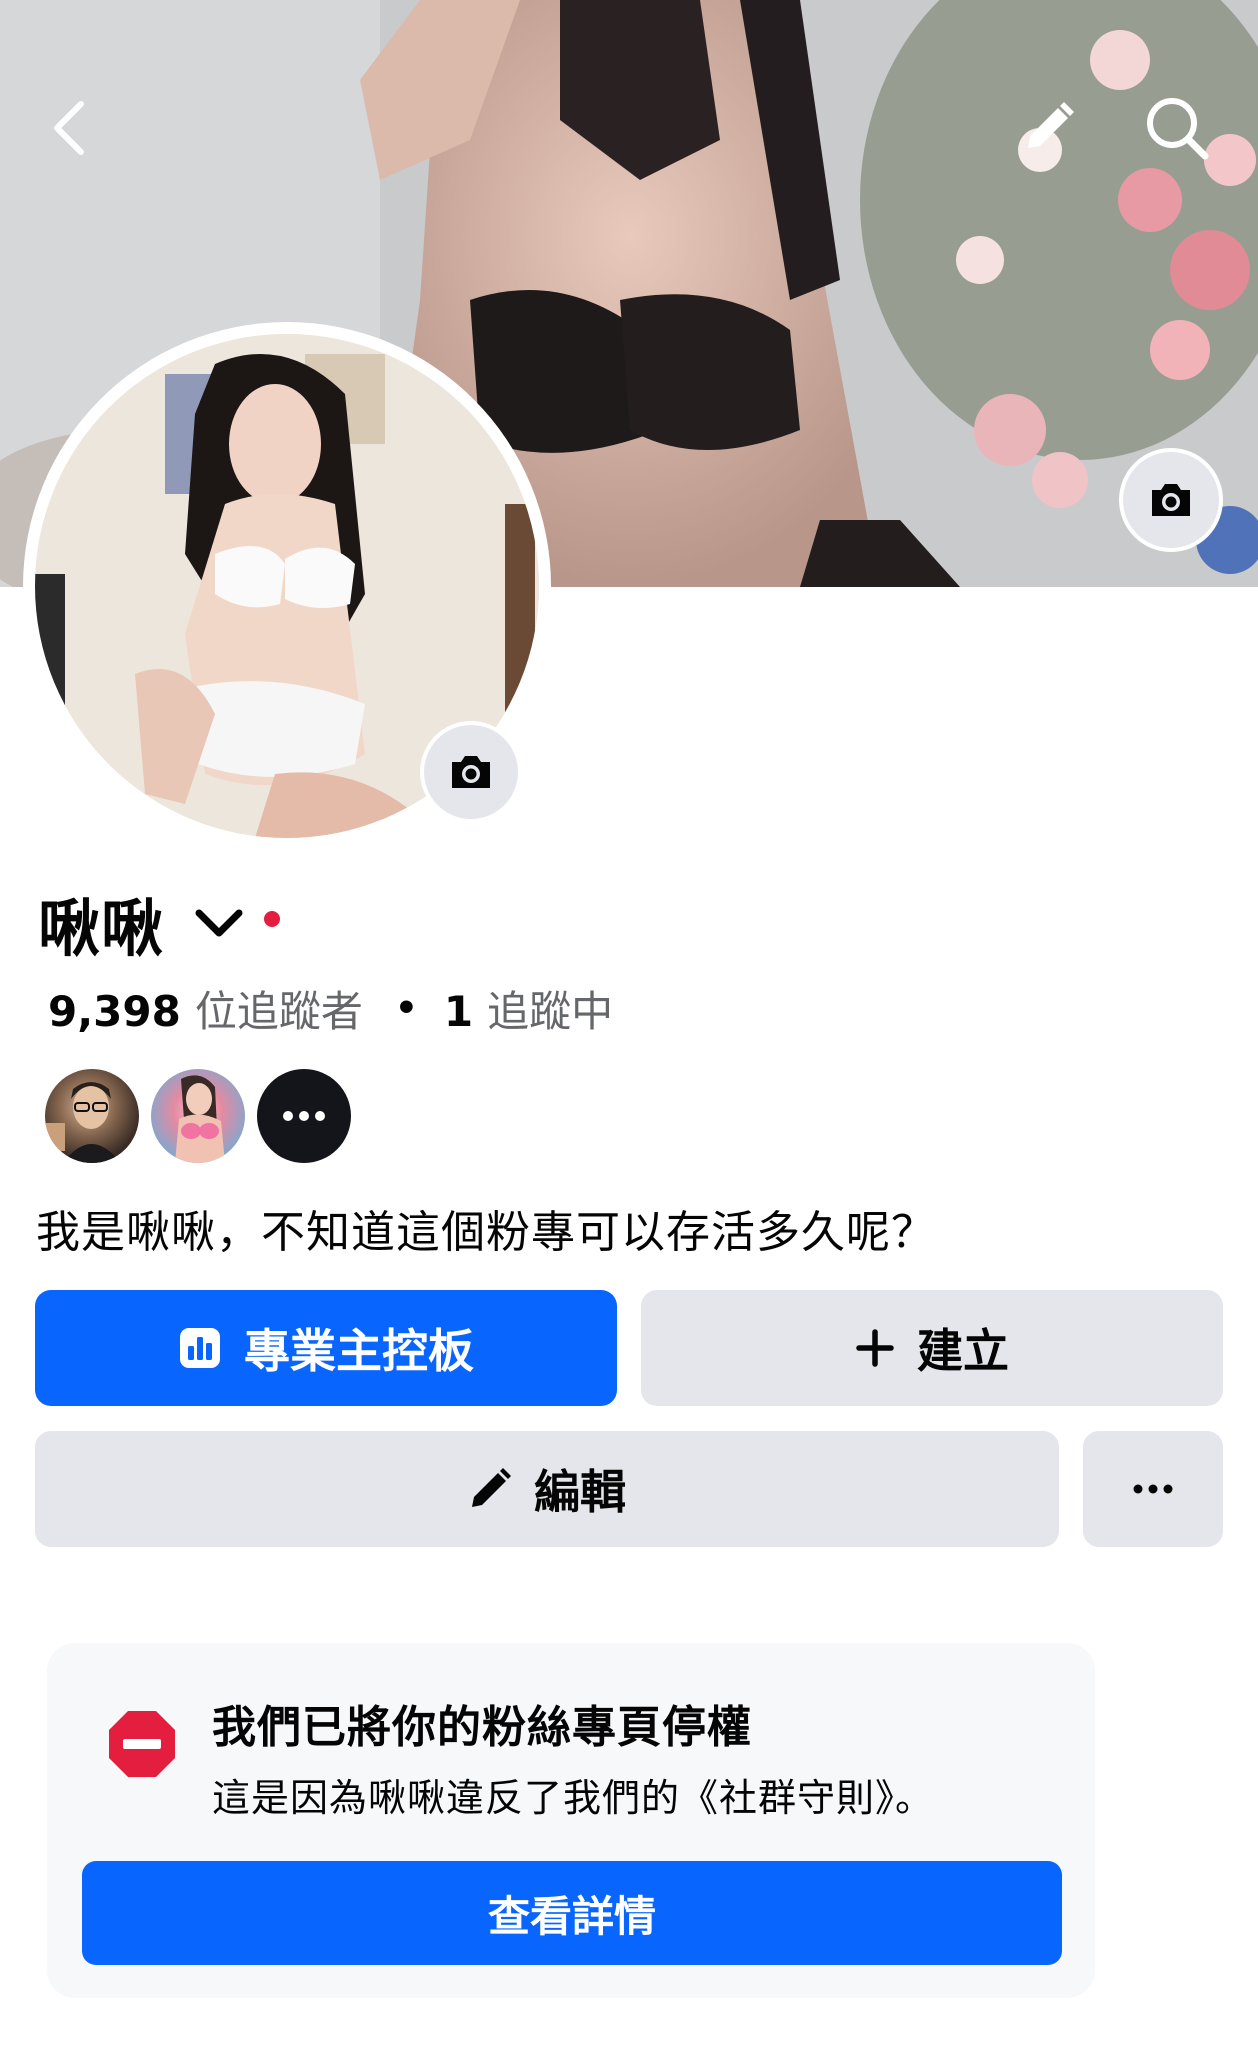 Image resolution: width=1258 pixels, height=2048 pixels. What do you see at coordinates (571, 1916) in the screenshot?
I see `view-details-label: 查看詳情` at bounding box center [571, 1916].